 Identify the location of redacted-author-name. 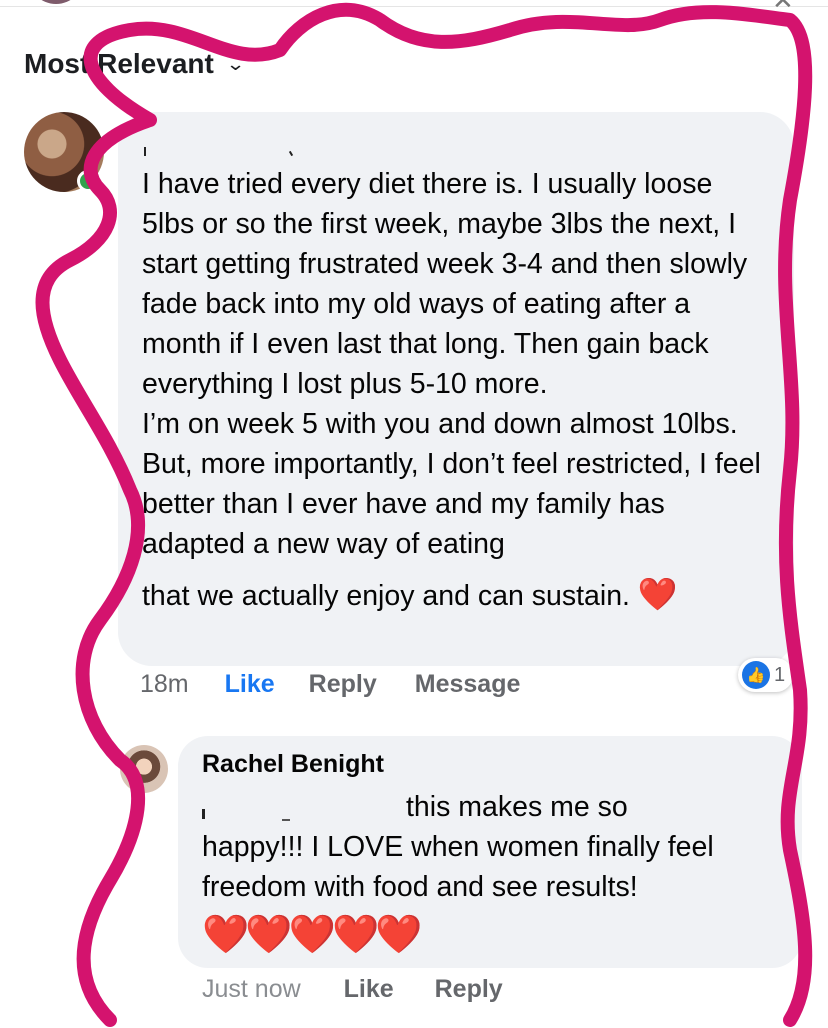
(227, 147).